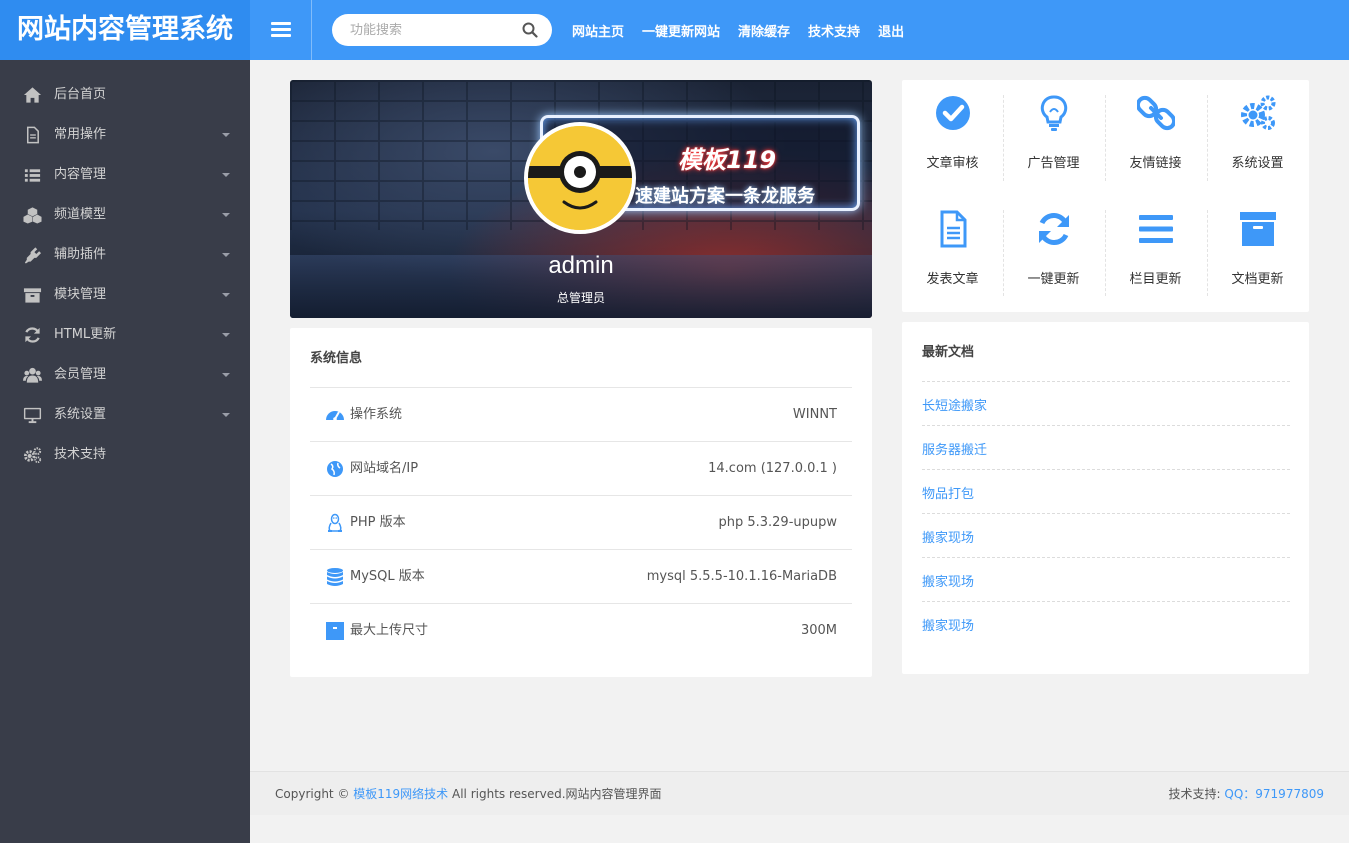 This screenshot has width=1349, height=843. What do you see at coordinates (125, 175) in the screenshot?
I see `sidebar-item-content: 内容管理` at bounding box center [125, 175].